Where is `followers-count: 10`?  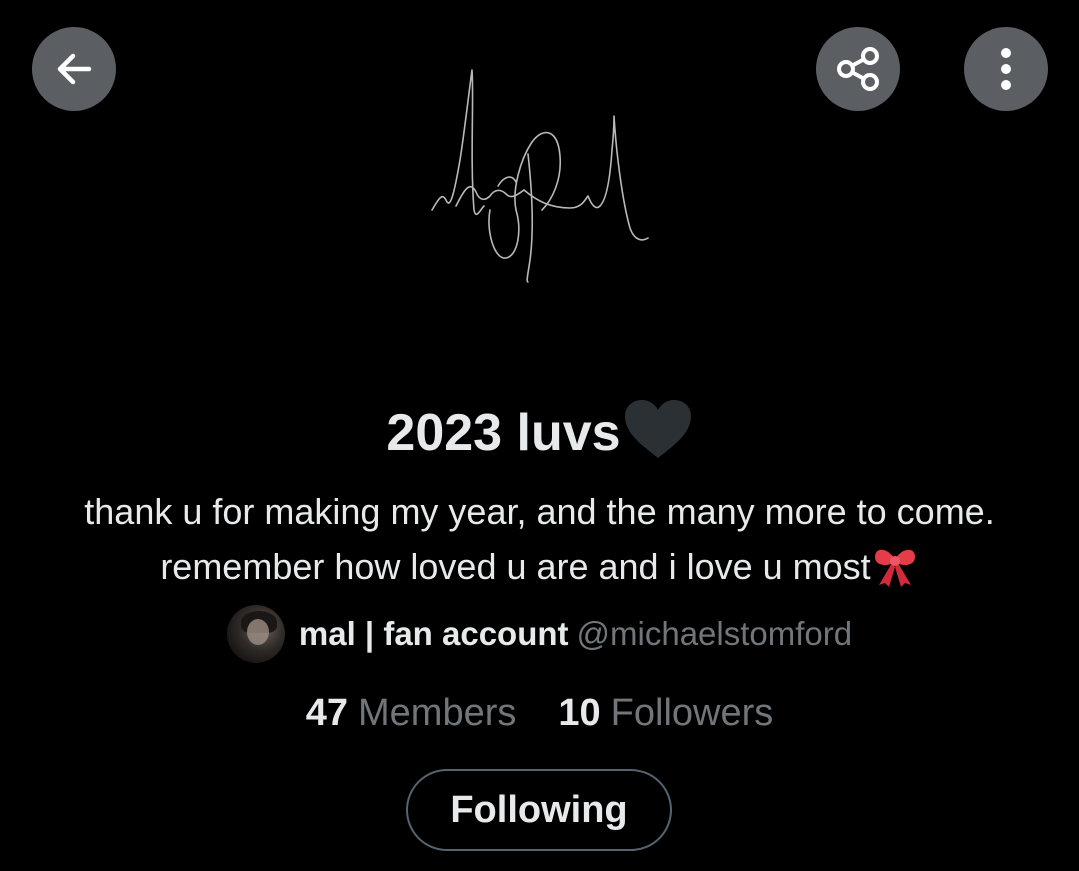
followers-count: 10 is located at coordinates (579, 713).